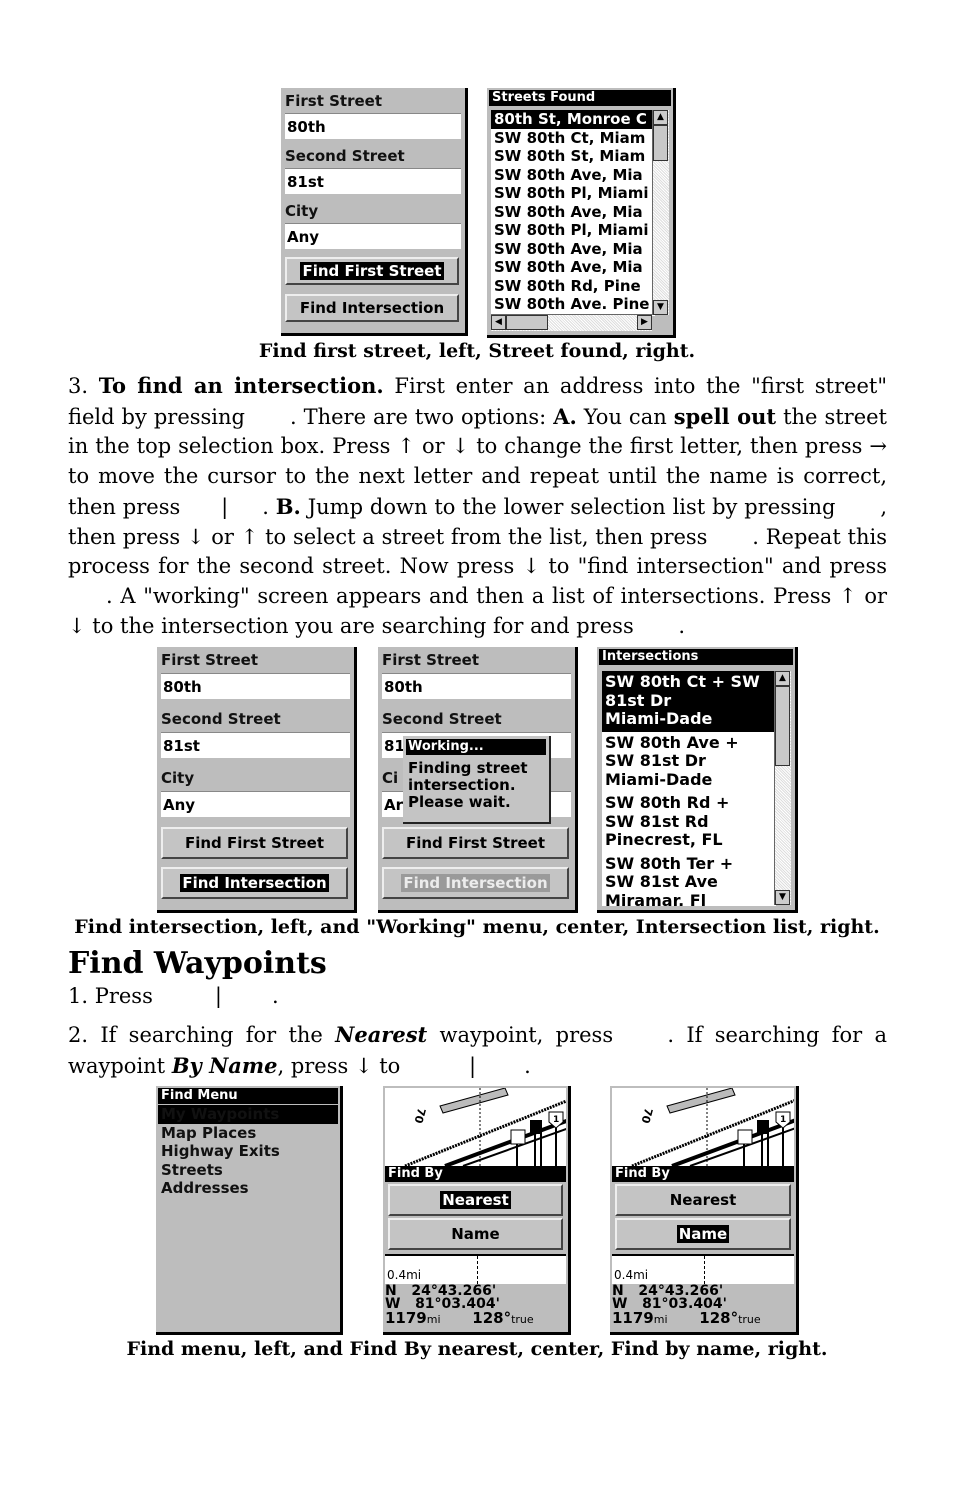 Image resolution: width=954 pixels, height=1487 pixels. Describe the element at coordinates (248, 1114) in the screenshot. I see `find-menu-item: My Waypoints` at that location.